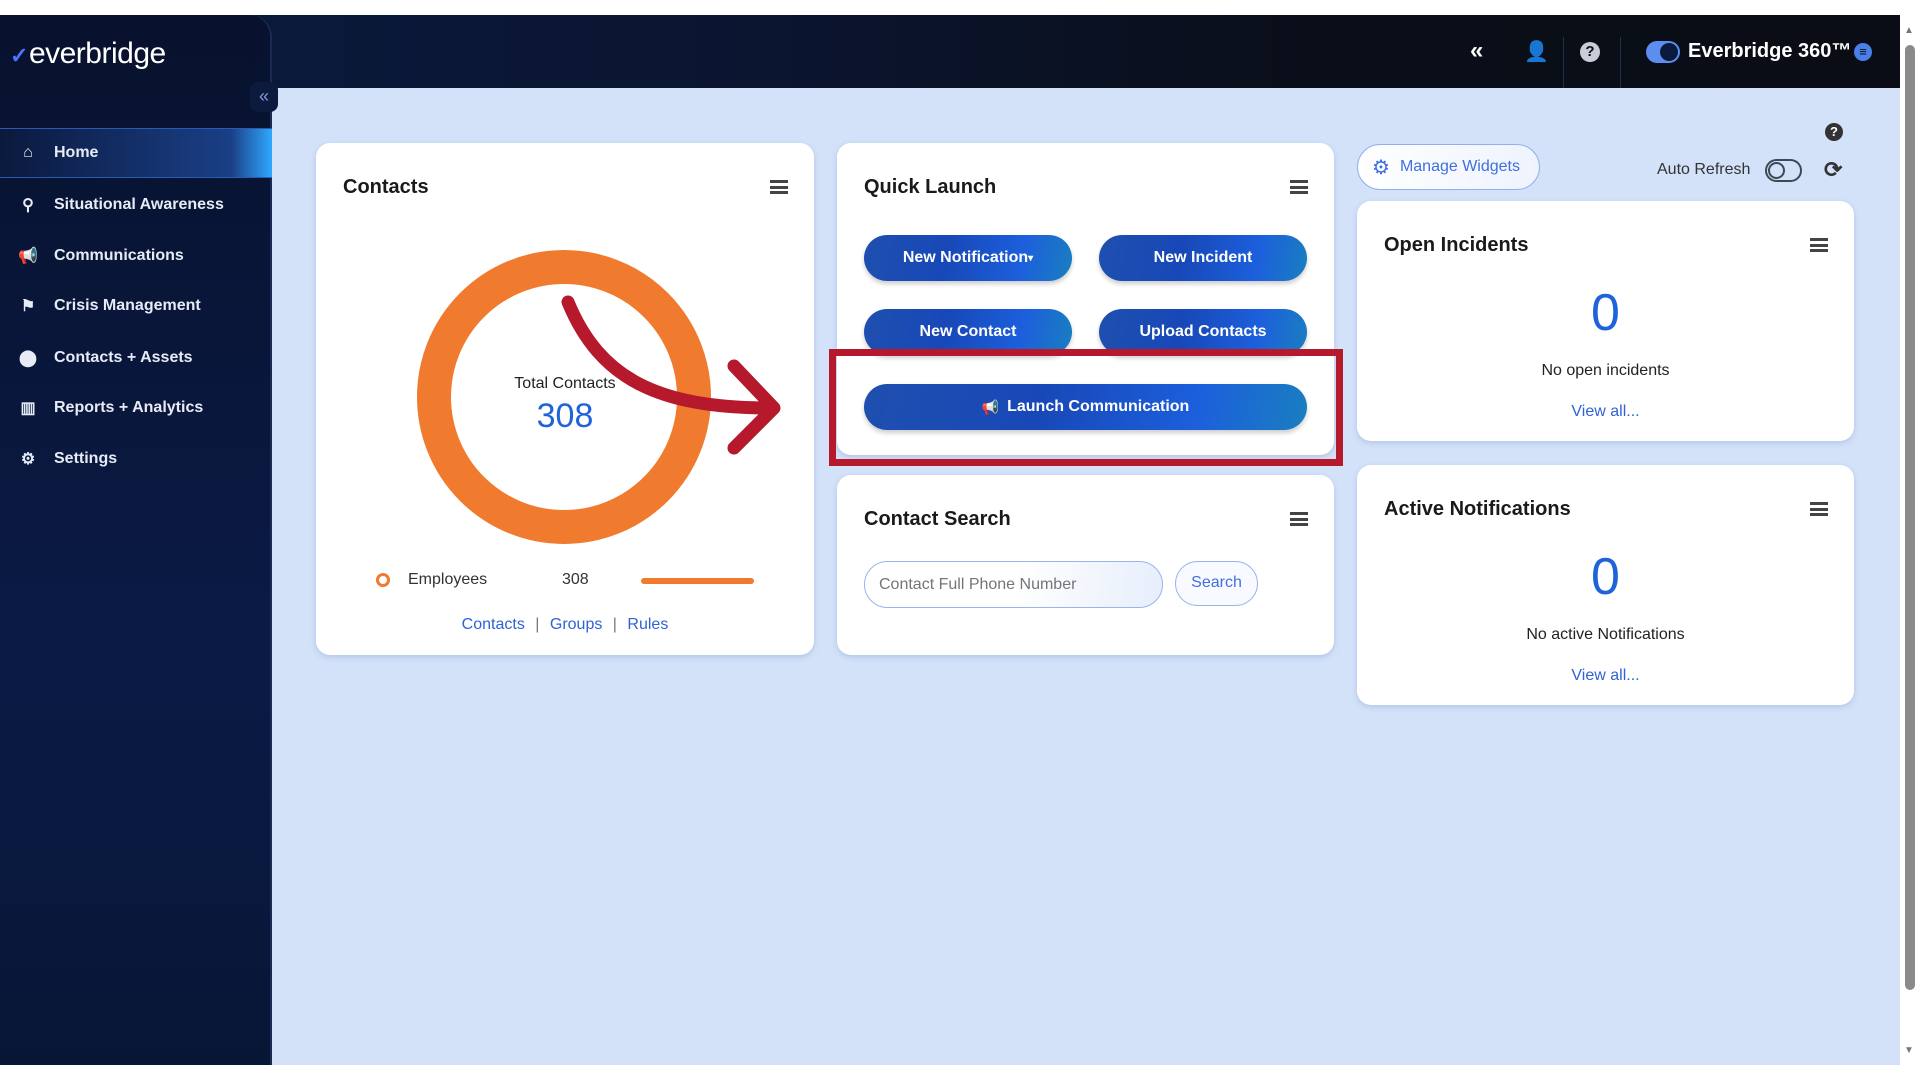  Describe the element at coordinates (28, 152) in the screenshot. I see `home-icon: ⌂` at that location.